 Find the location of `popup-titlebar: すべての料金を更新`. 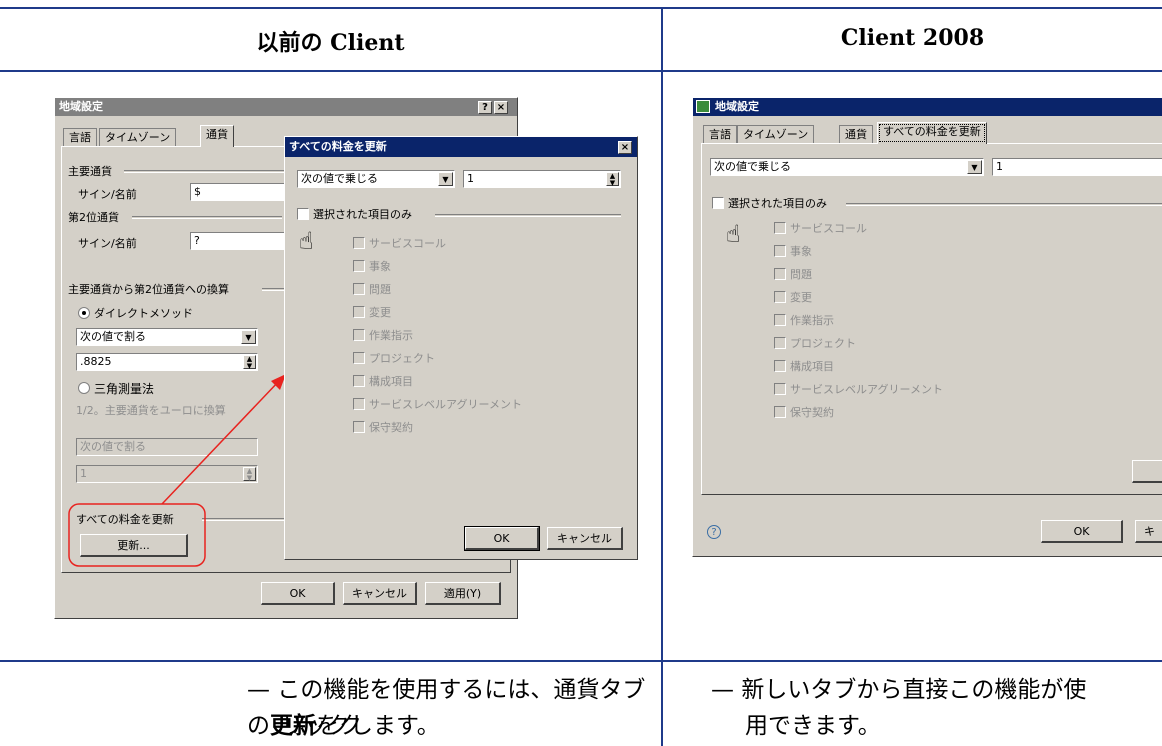

popup-titlebar: すべての料金を更新 is located at coordinates (461, 147).